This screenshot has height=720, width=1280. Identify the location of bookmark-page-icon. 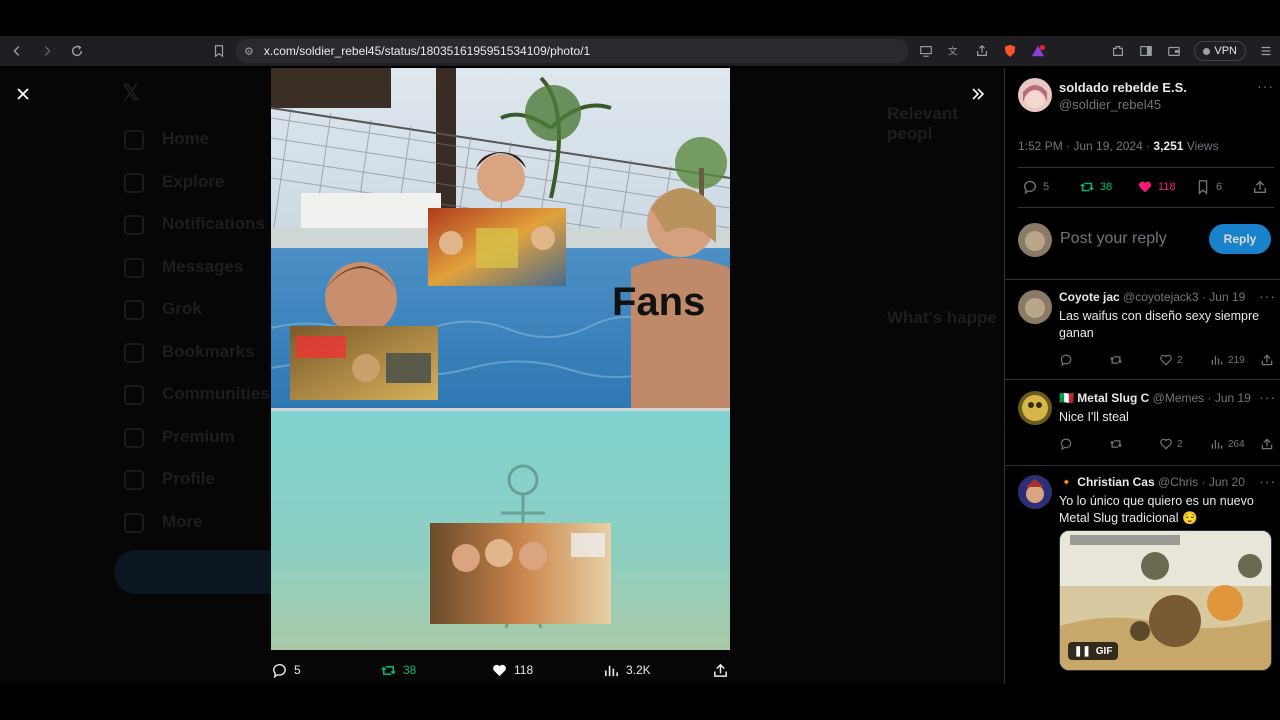
(219, 51).